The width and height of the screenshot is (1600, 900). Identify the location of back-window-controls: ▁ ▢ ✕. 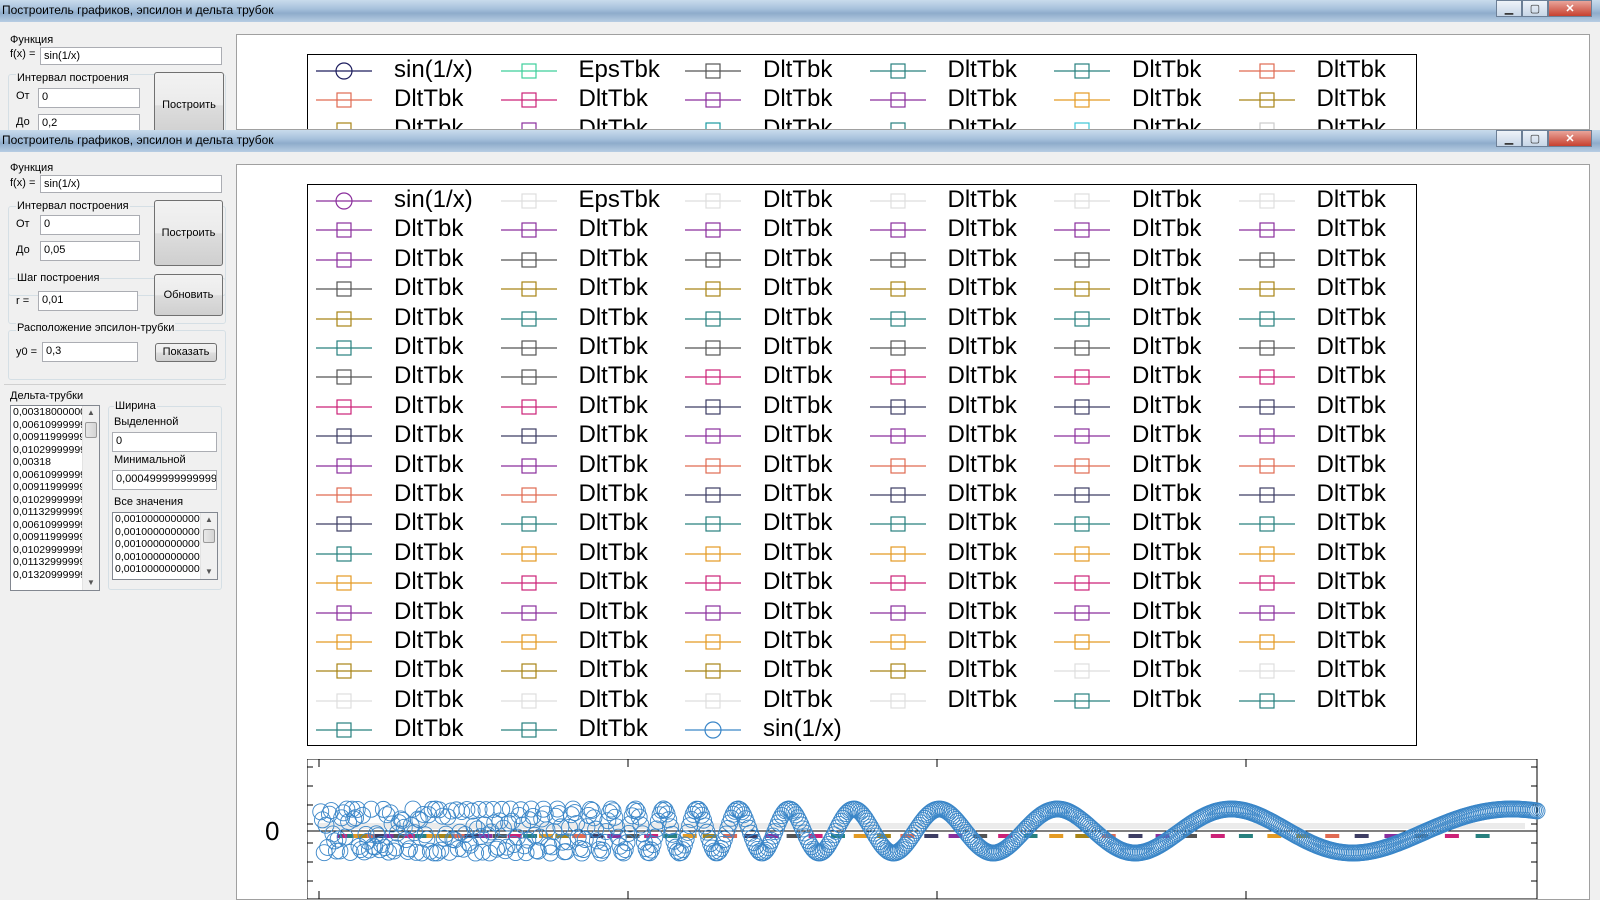
(1544, 9).